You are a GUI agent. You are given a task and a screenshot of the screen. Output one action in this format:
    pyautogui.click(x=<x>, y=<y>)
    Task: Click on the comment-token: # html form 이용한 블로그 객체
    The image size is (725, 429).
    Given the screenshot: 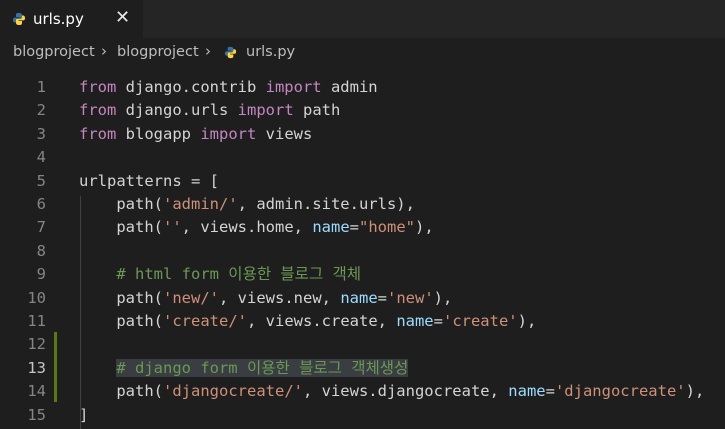 What is the action you would take?
    pyautogui.click(x=239, y=274)
    